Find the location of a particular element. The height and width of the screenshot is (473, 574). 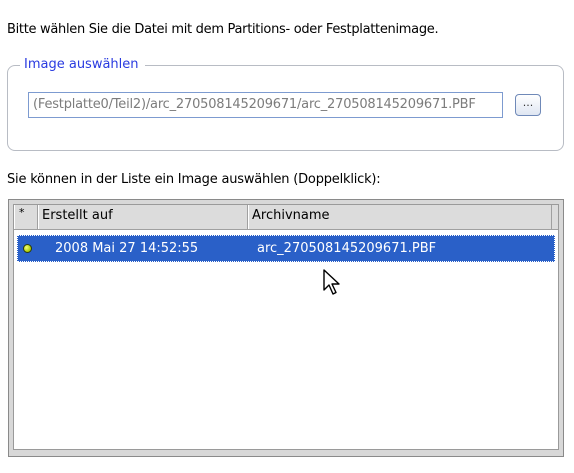

group-title: Image auswählen is located at coordinates (82, 65).